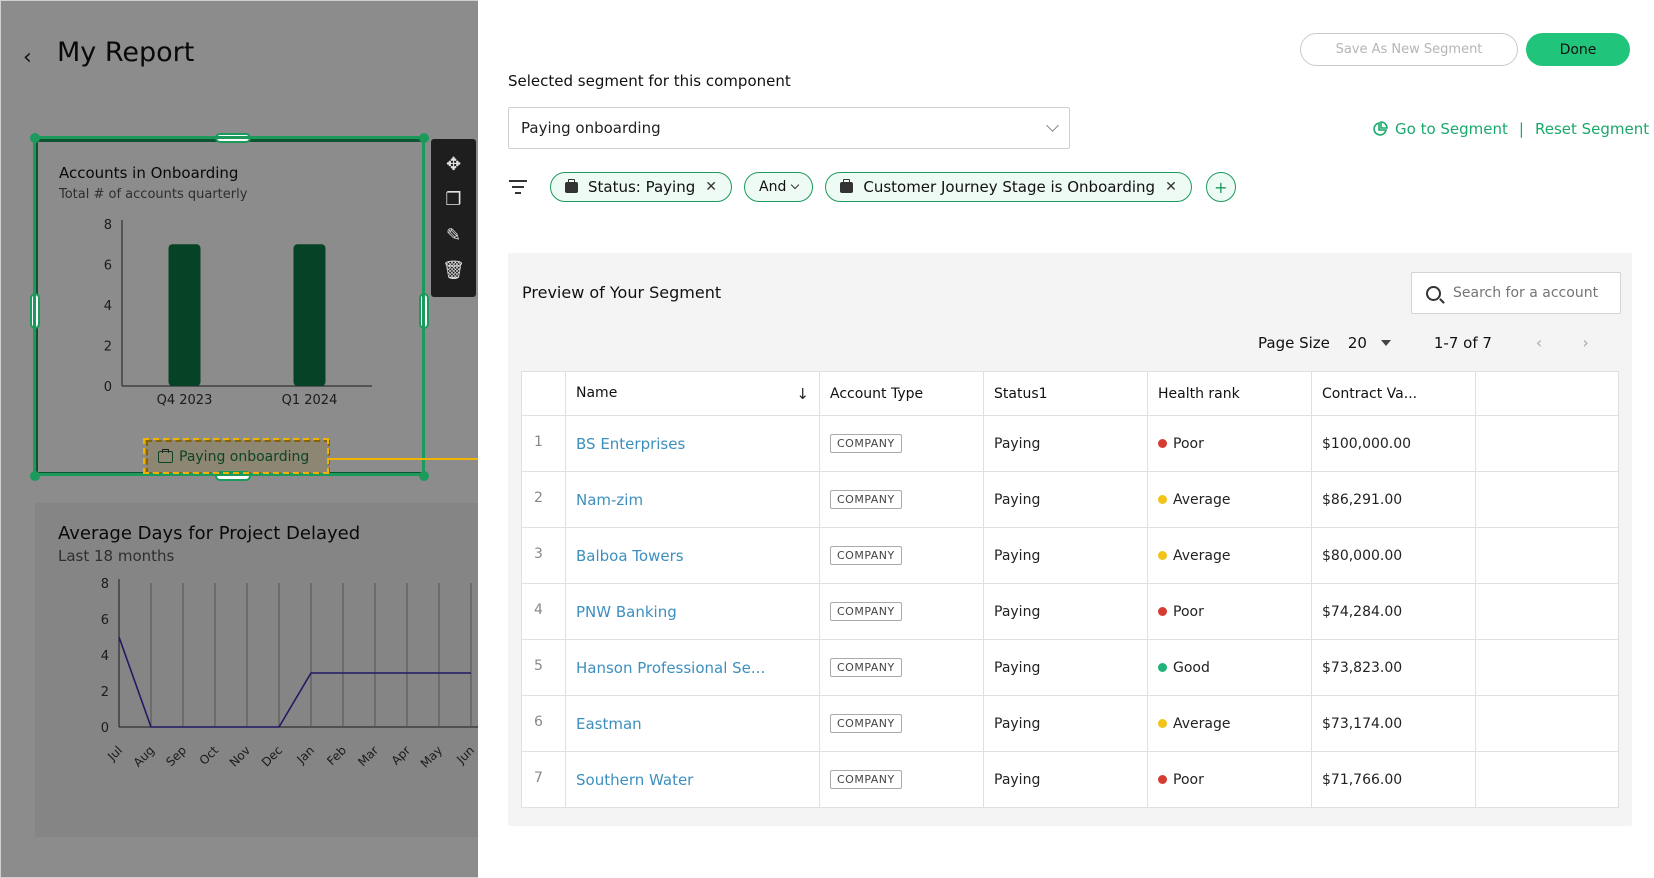 The width and height of the screenshot is (1654, 878). I want to click on health-rank-cell: Good, so click(1229, 667).